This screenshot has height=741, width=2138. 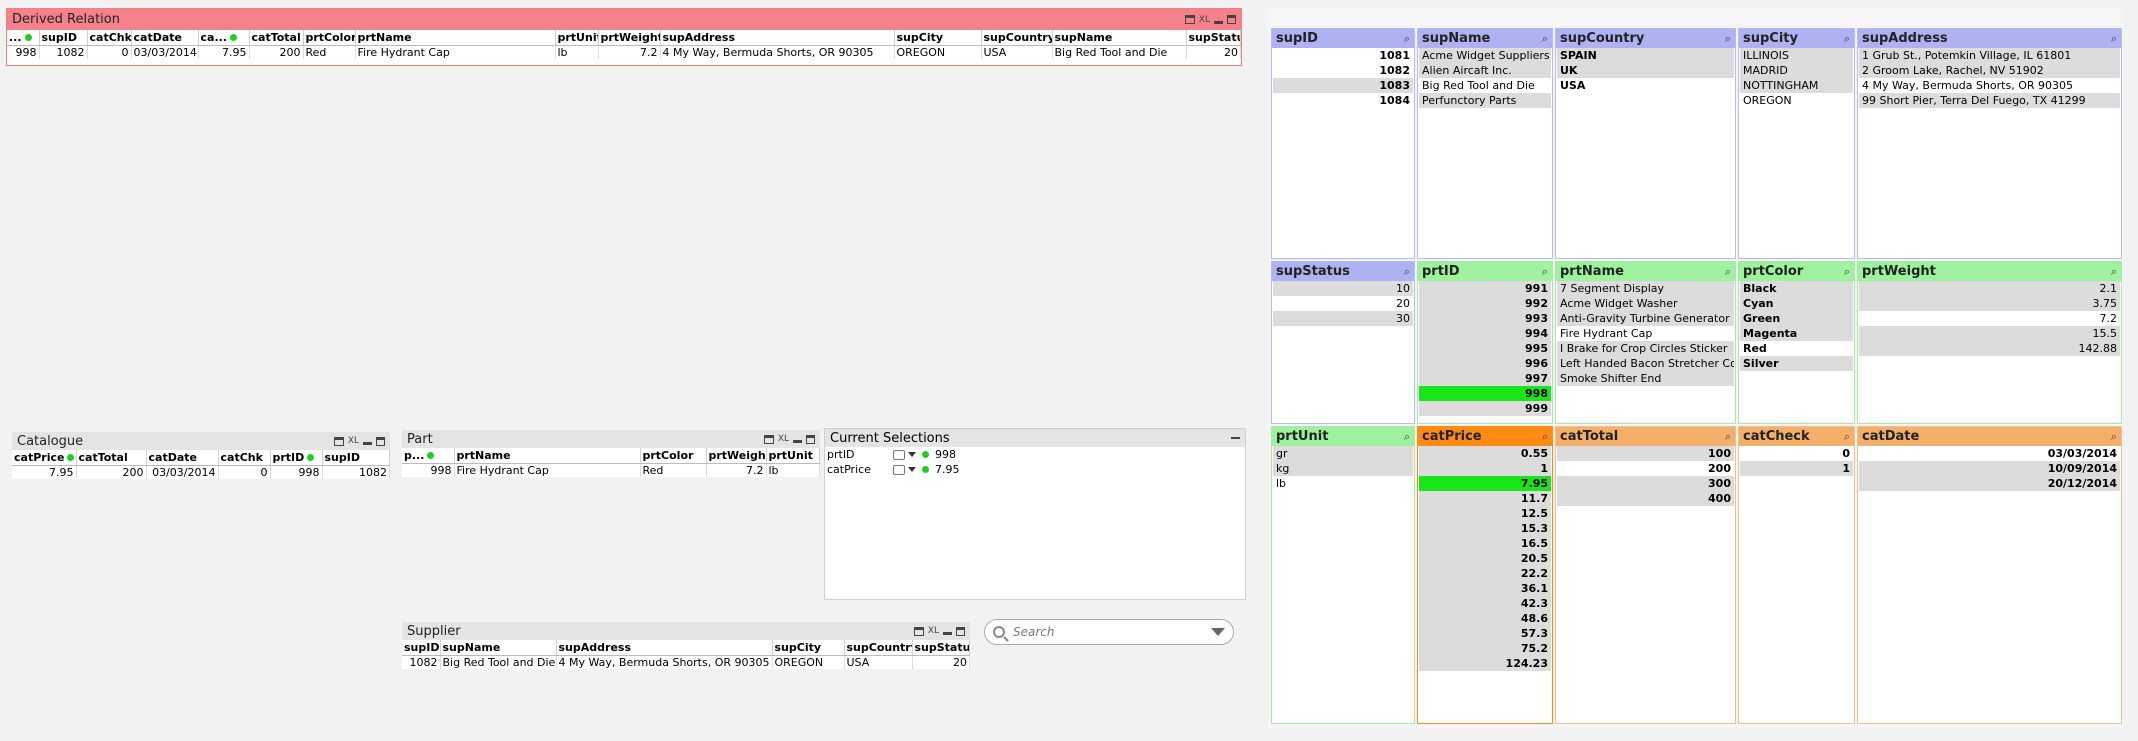 I want to click on list-item: 16.5, so click(x=1485, y=543).